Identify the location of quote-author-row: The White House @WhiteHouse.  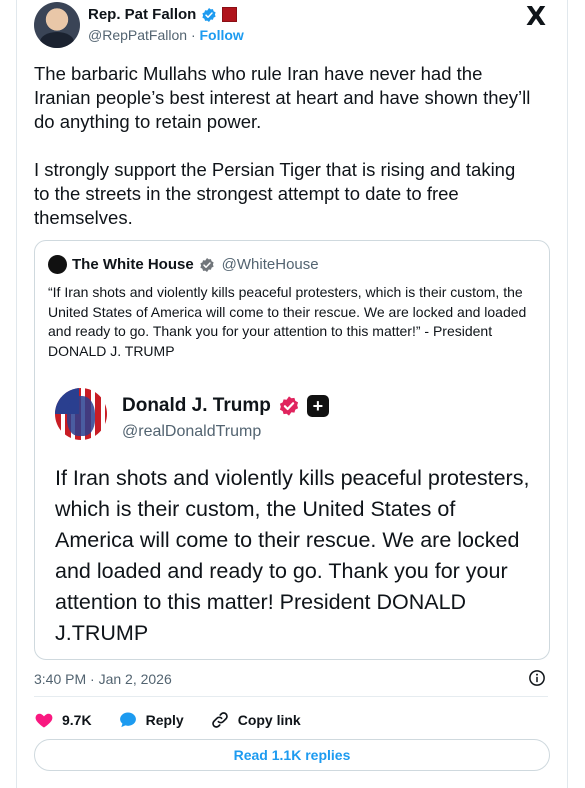
(183, 264).